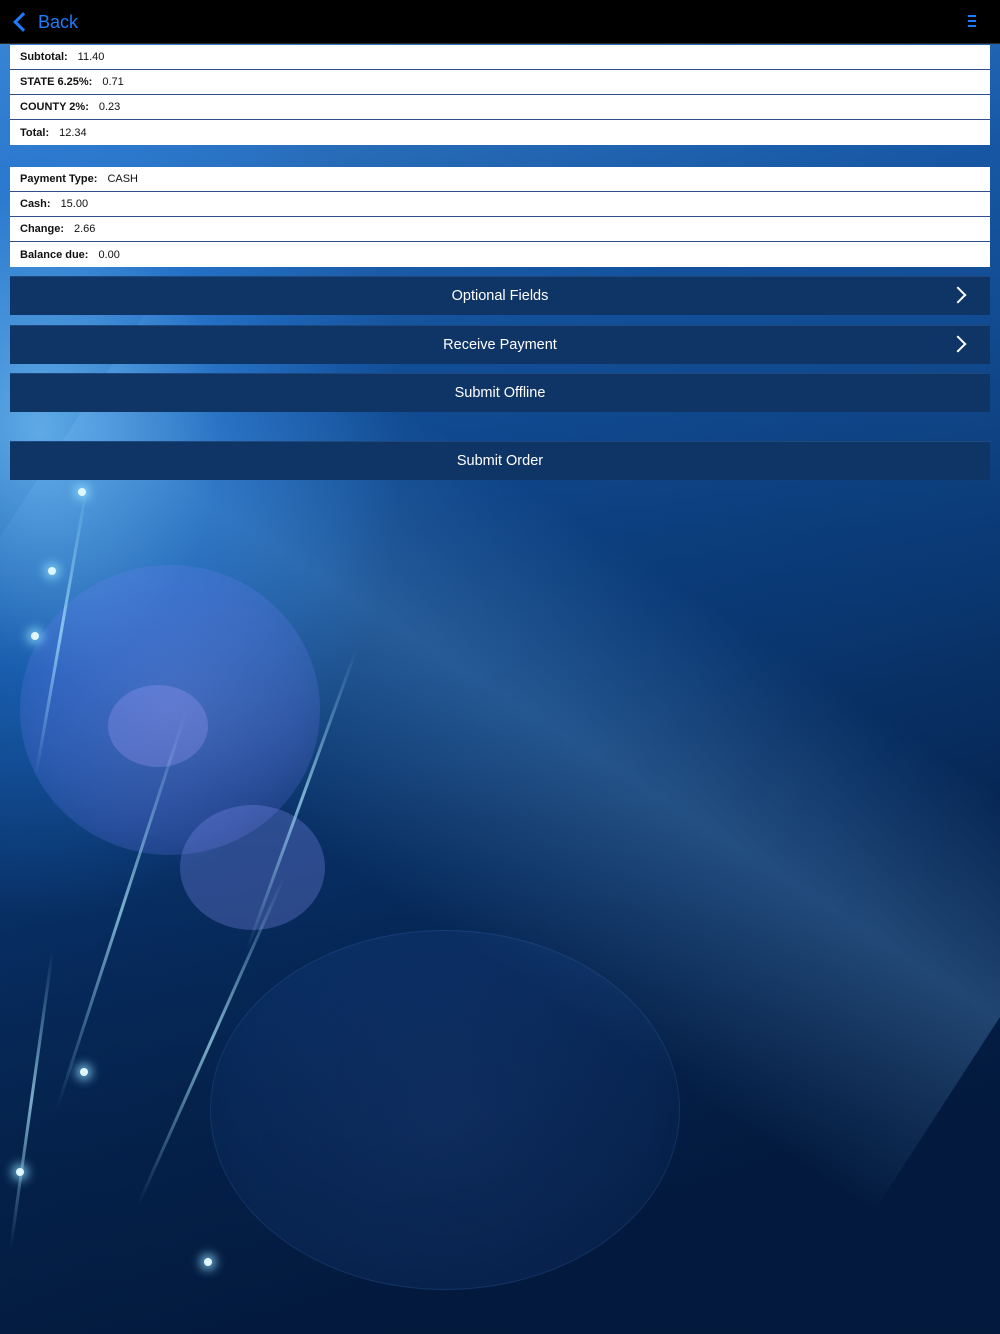 The image size is (1000, 1334). I want to click on light-streak, so click(31, 1100).